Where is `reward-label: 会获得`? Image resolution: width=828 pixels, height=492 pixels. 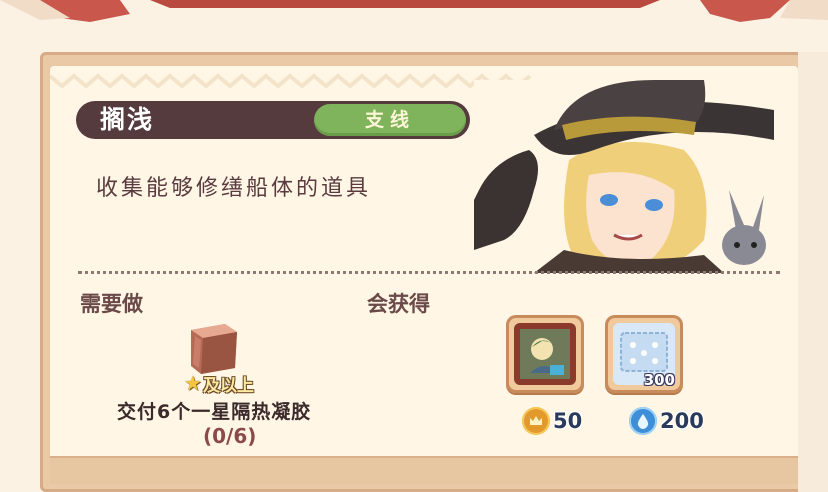 reward-label: 会获得 is located at coordinates (398, 304).